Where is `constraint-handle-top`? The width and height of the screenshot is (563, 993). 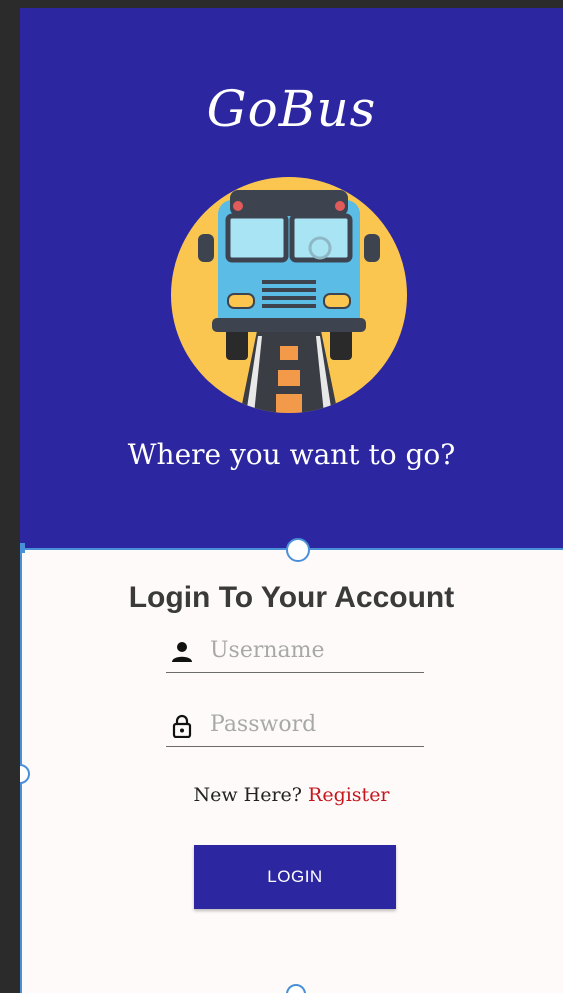
constraint-handle-top is located at coordinates (298, 550).